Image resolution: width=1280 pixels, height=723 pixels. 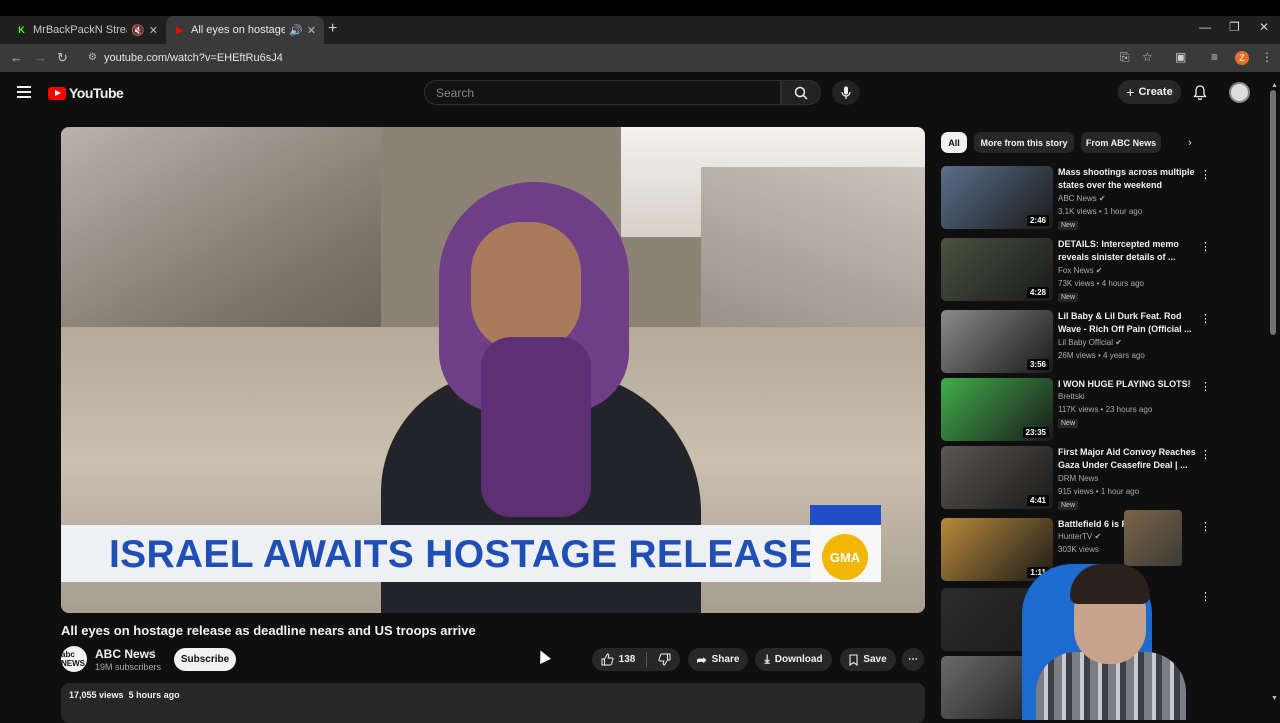 What do you see at coordinates (647, 659) in the screenshot?
I see `like-divider` at bounding box center [647, 659].